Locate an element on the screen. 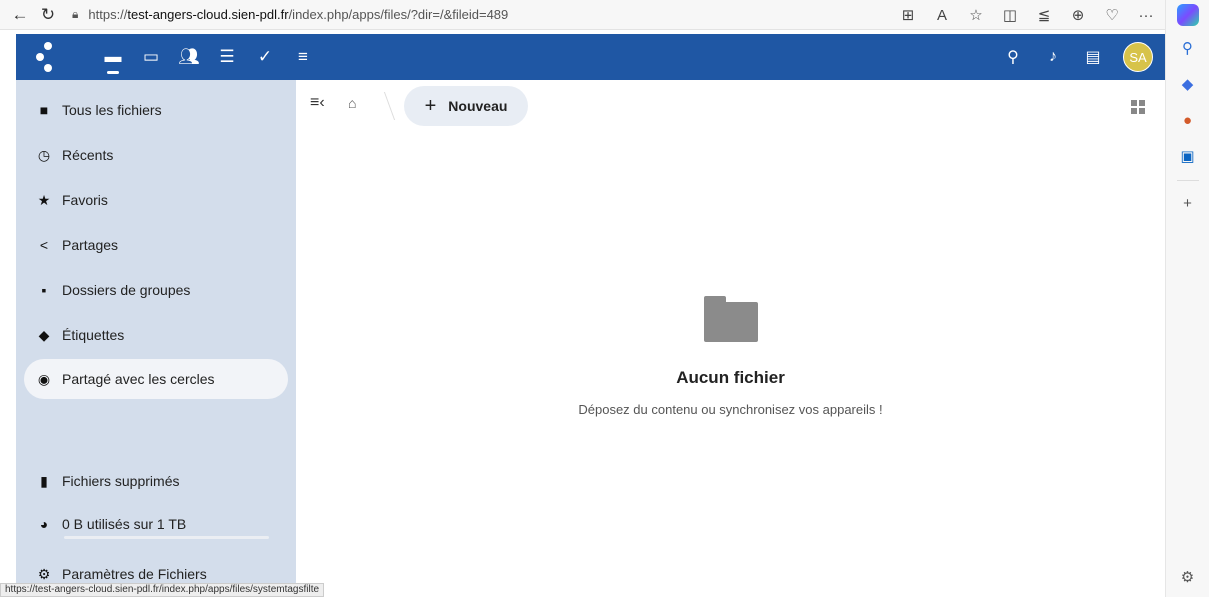 Image resolution: width=1209 pixels, height=597 pixels. sidebar-item-label: Dossiers de groupes is located at coordinates (126, 290).